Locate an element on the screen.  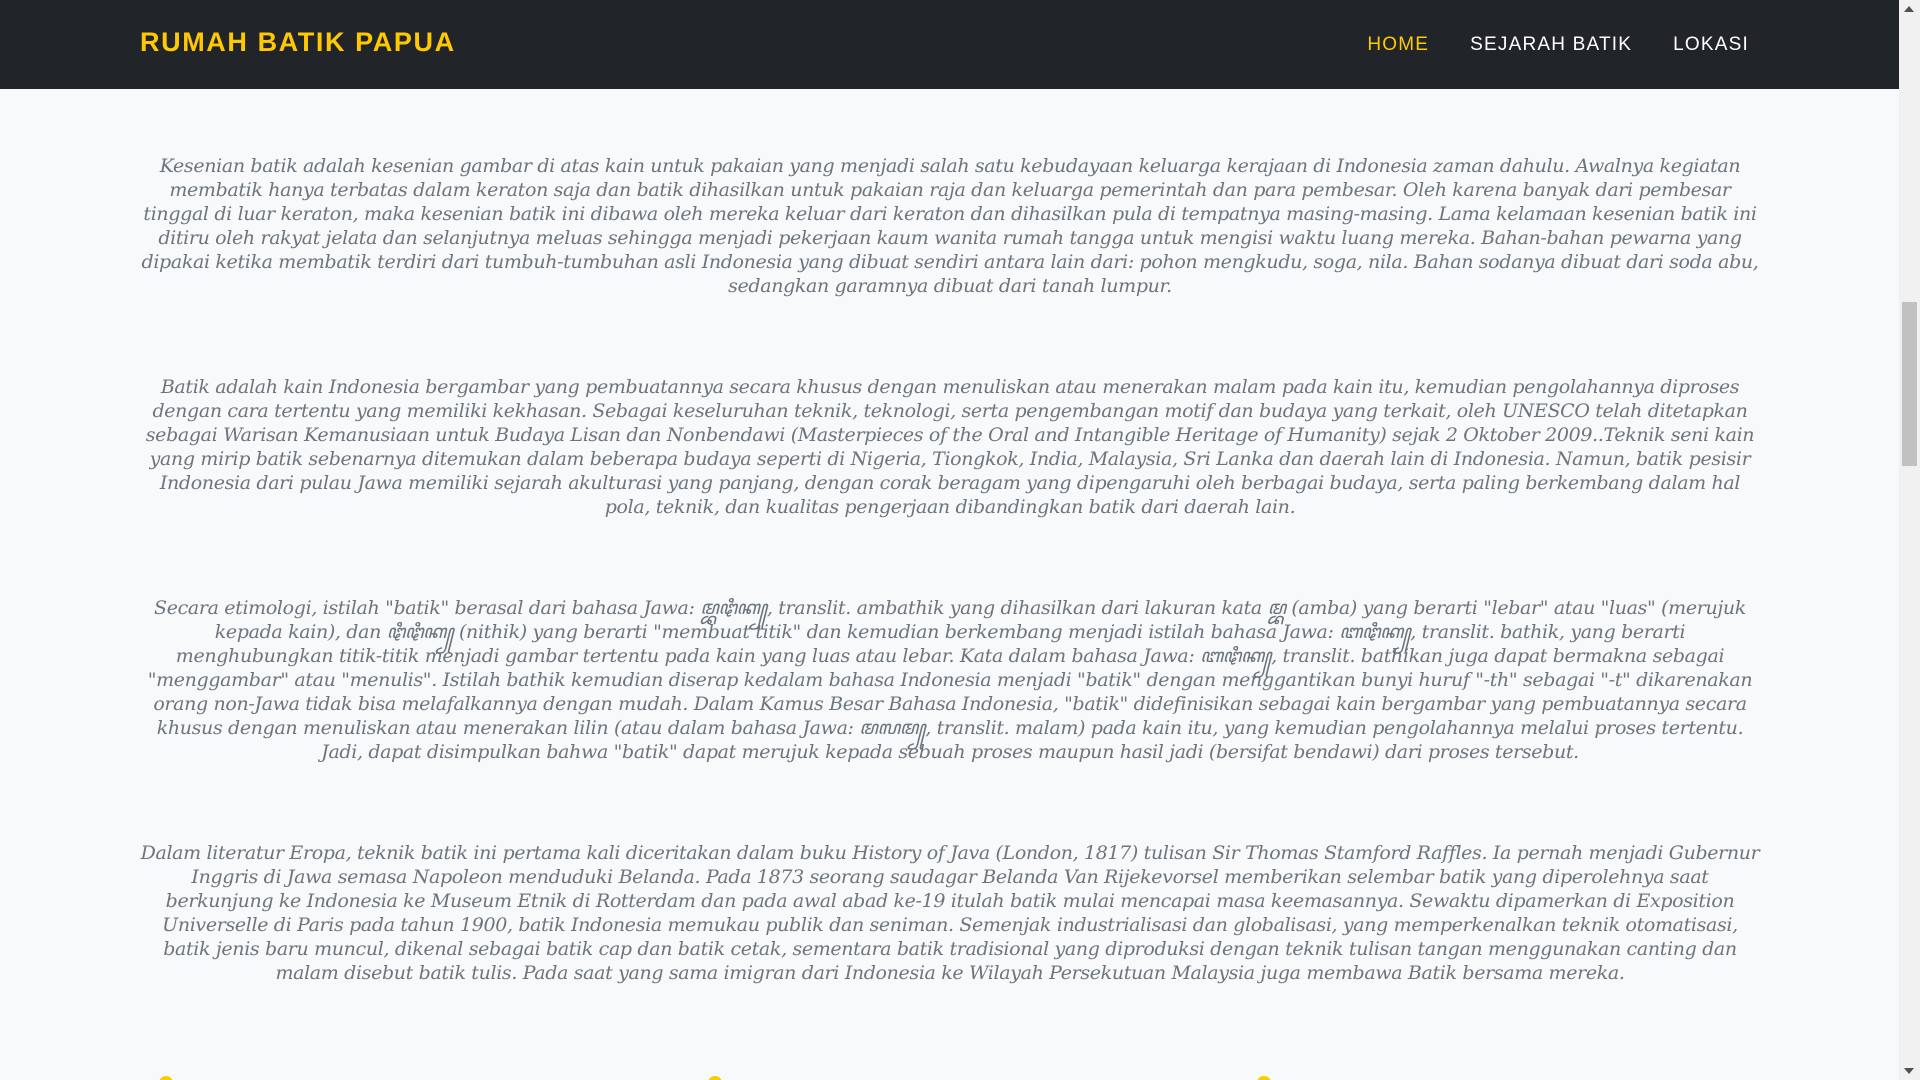
scroll-down-arrow-icon is located at coordinates (1909, 1071).